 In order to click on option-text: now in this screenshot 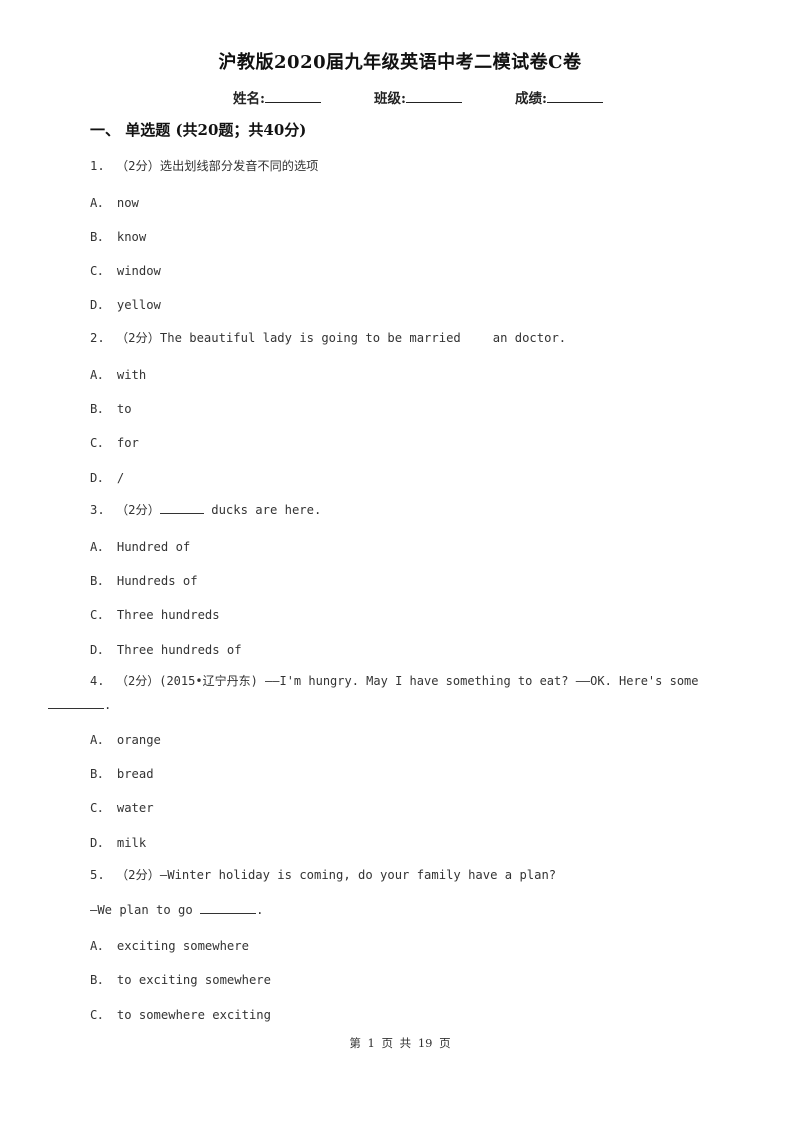, I will do `click(127, 203)`.